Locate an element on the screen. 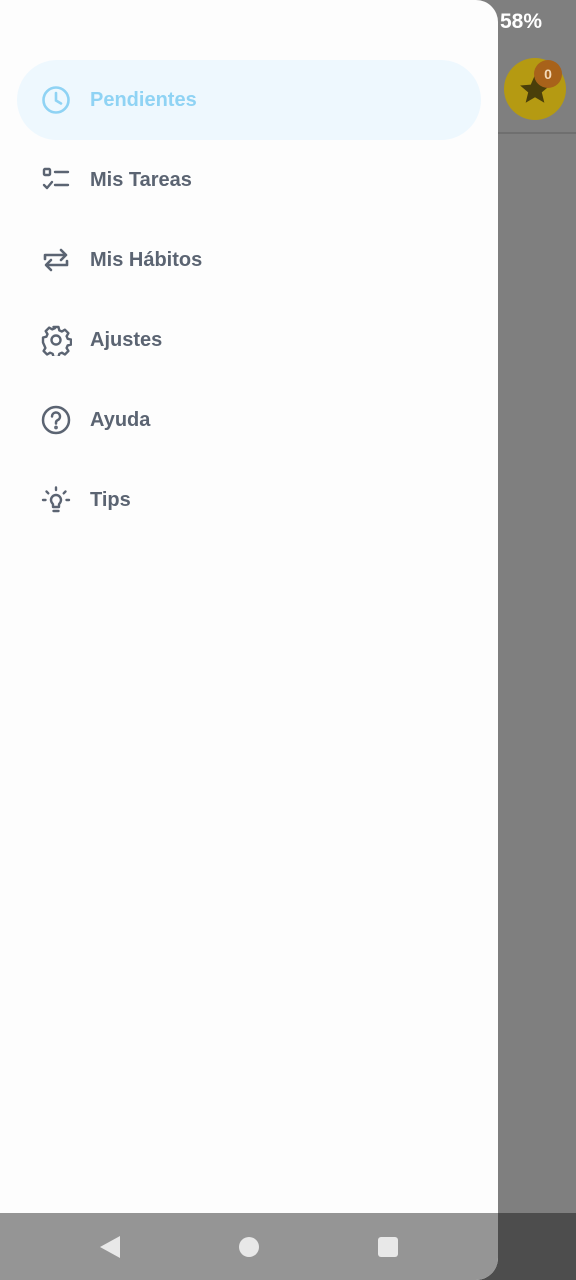 This screenshot has height=1280, width=576. home-icon is located at coordinates (248, 1246).